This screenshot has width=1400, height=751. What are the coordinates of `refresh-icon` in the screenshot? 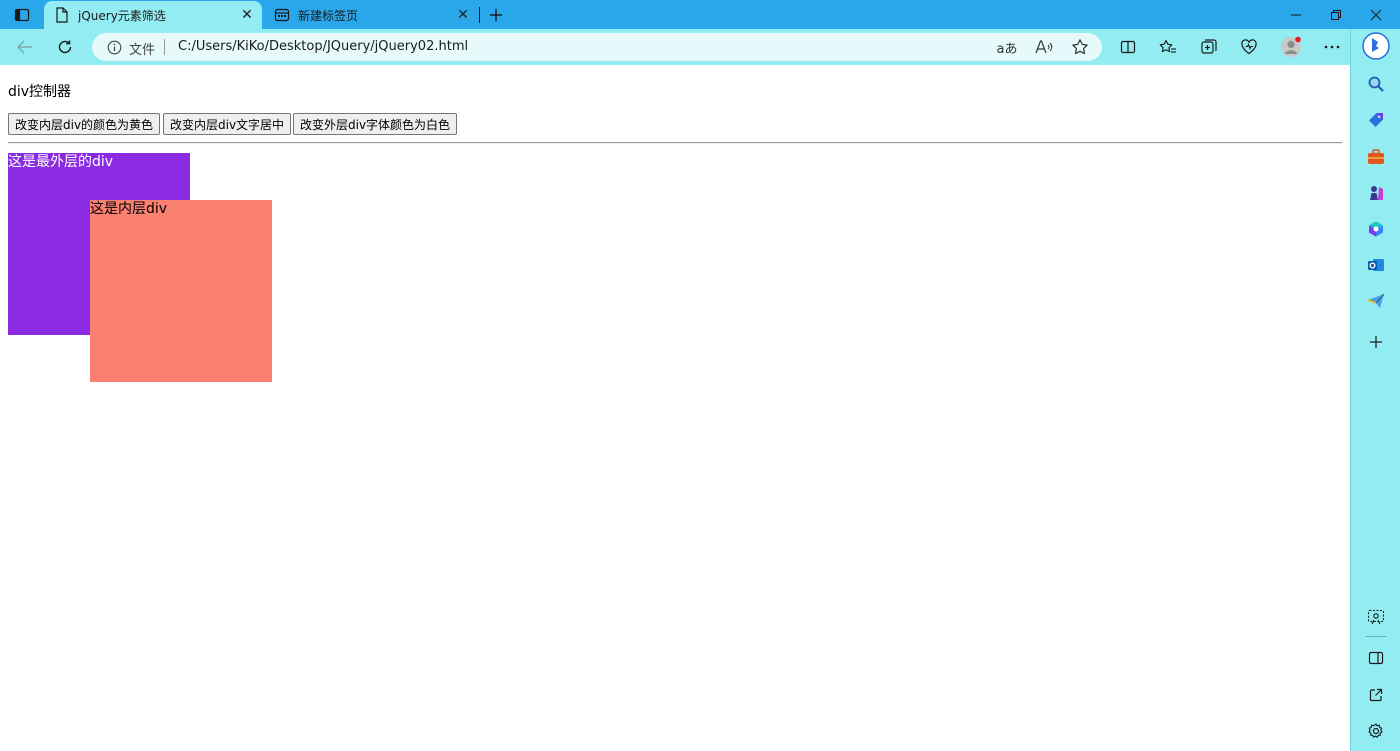 It's located at (65, 47).